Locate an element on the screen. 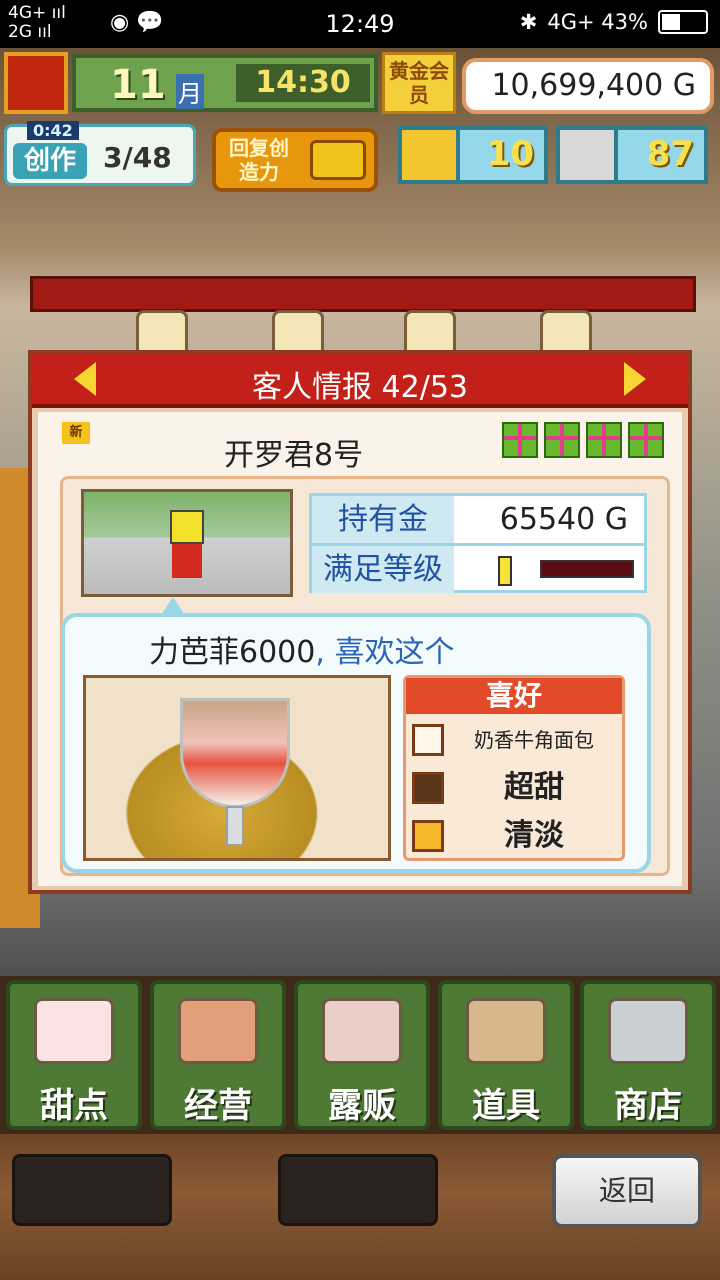  menu-stall: 露贩 is located at coordinates (362, 1055).